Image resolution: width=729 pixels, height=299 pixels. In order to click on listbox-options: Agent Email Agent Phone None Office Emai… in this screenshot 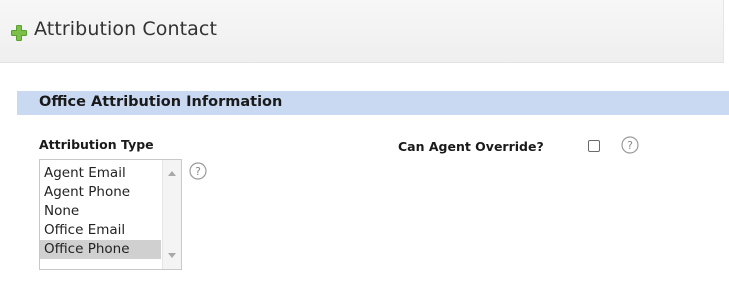, I will do `click(100, 211)`.